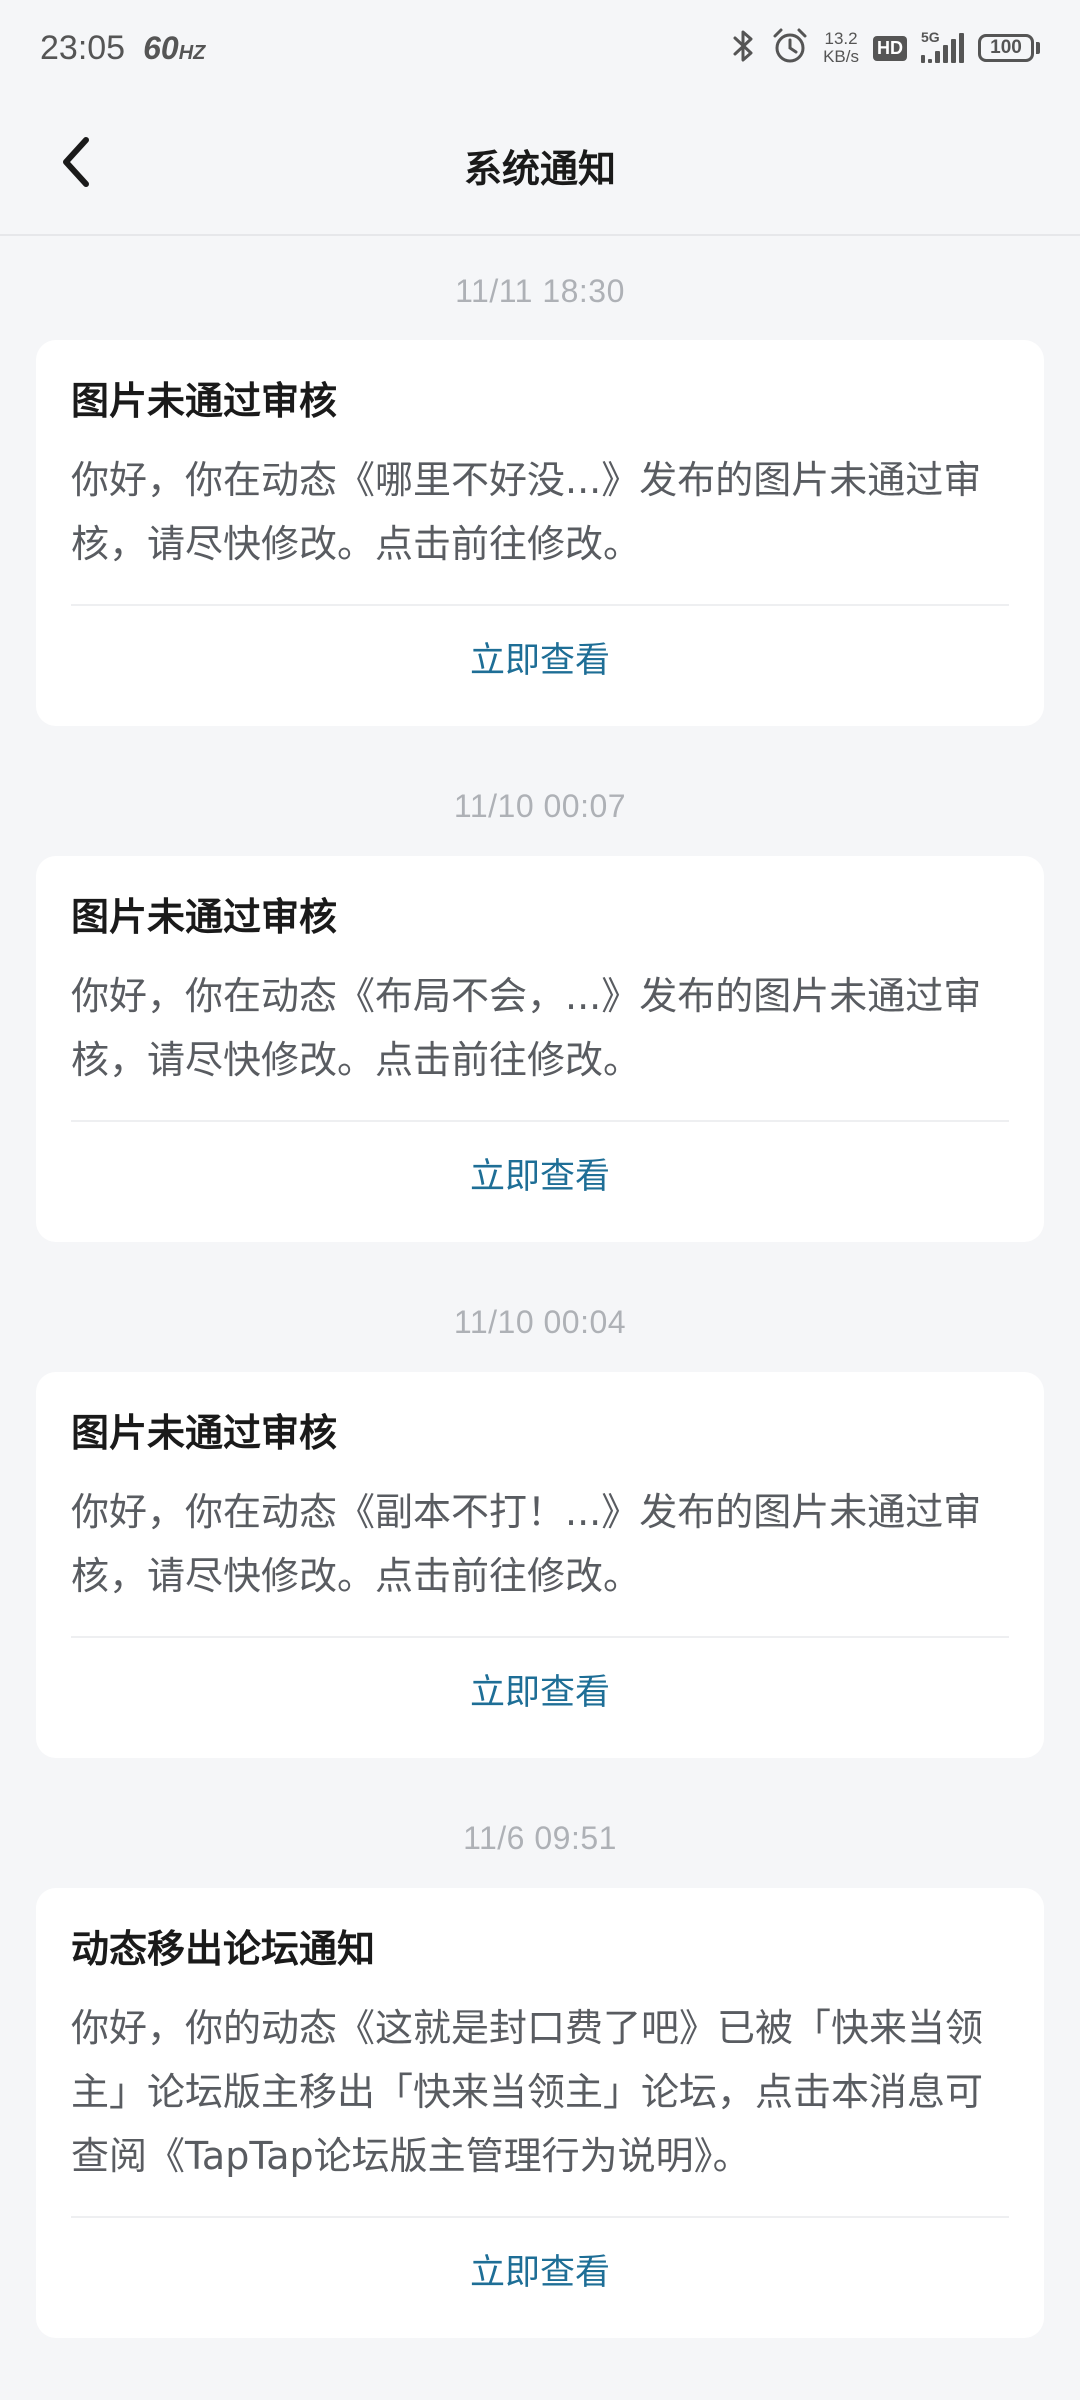 The width and height of the screenshot is (1080, 2400). What do you see at coordinates (540, 1322) in the screenshot?
I see `notification-time: 11/10 00:04` at bounding box center [540, 1322].